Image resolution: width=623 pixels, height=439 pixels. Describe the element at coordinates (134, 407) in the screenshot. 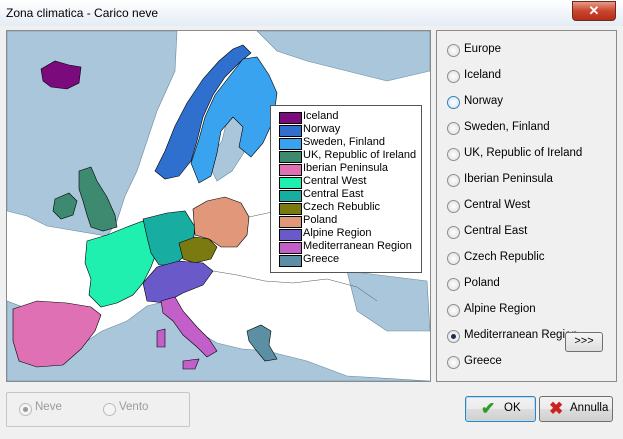

I see `radio-label: Vento` at that location.